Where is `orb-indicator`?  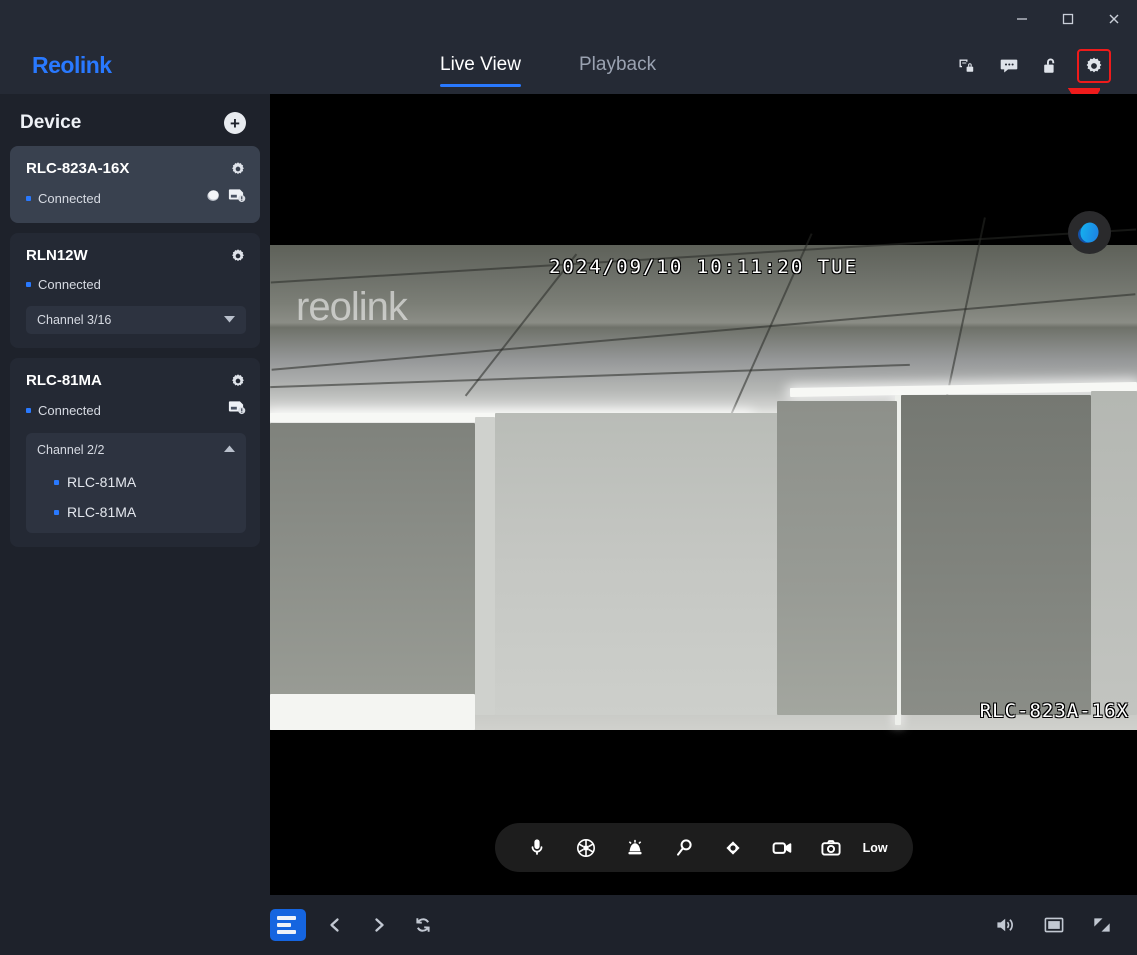 orb-indicator is located at coordinates (1089, 232).